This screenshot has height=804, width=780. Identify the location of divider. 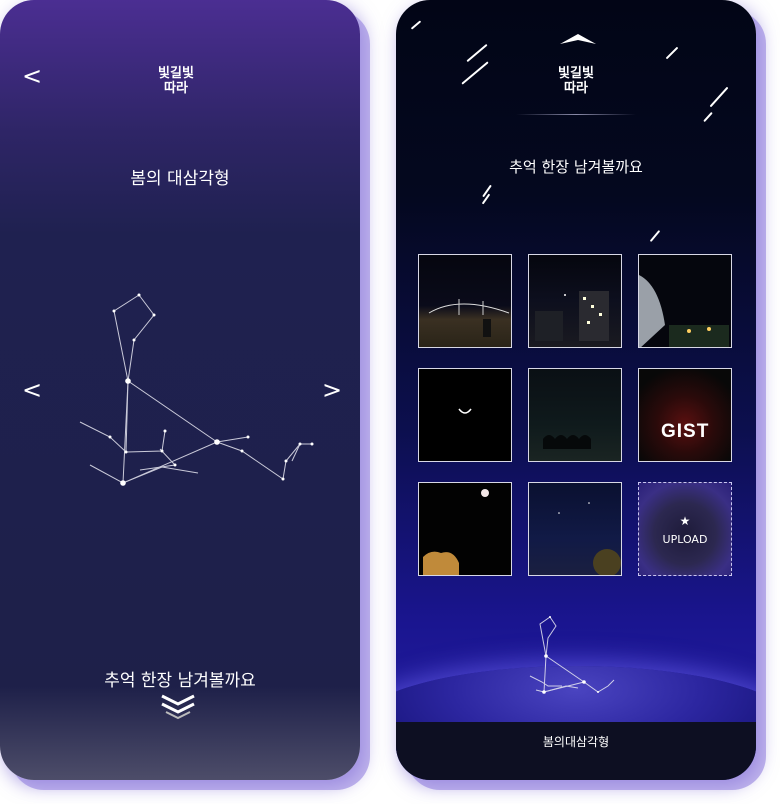
(576, 114).